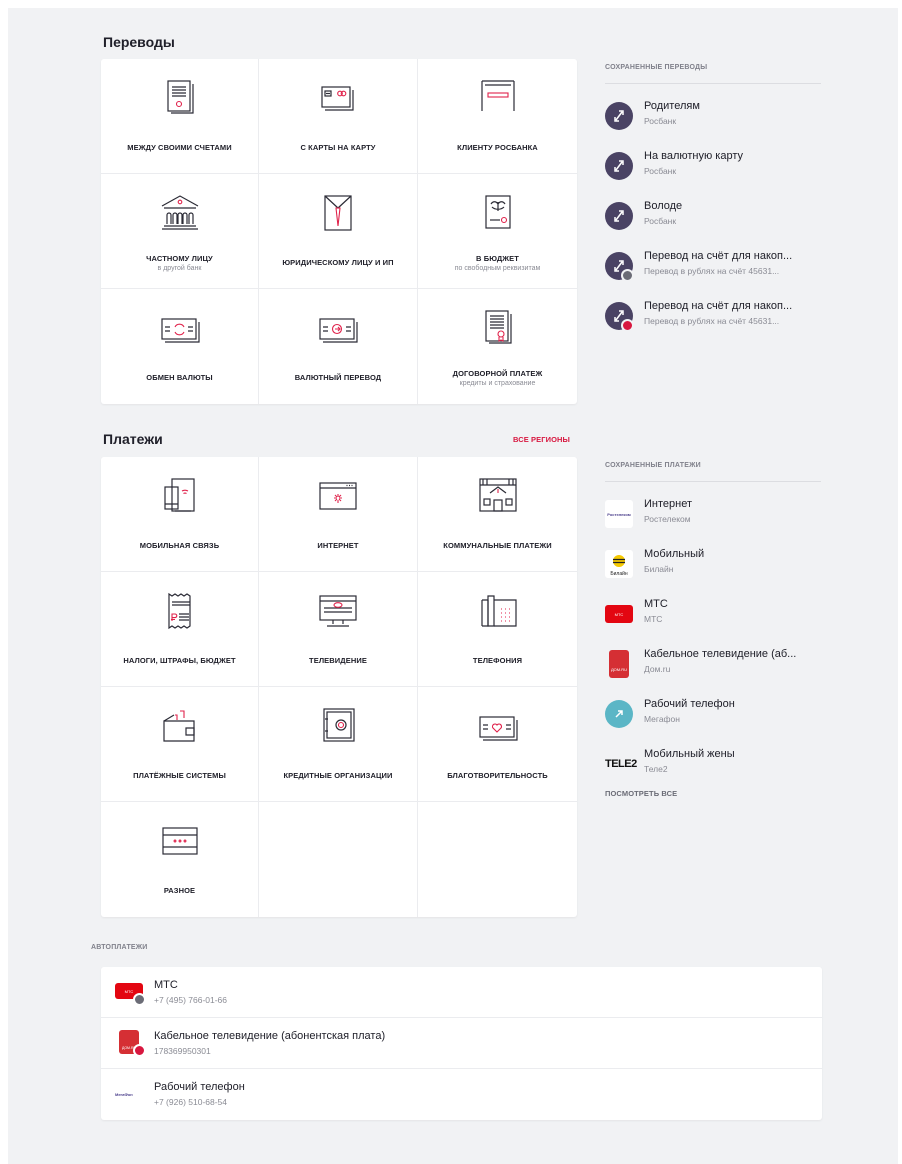 The image size is (902, 1164). What do you see at coordinates (667, 519) in the screenshot?
I see `saved-payment-provider: Ростелеком` at bounding box center [667, 519].